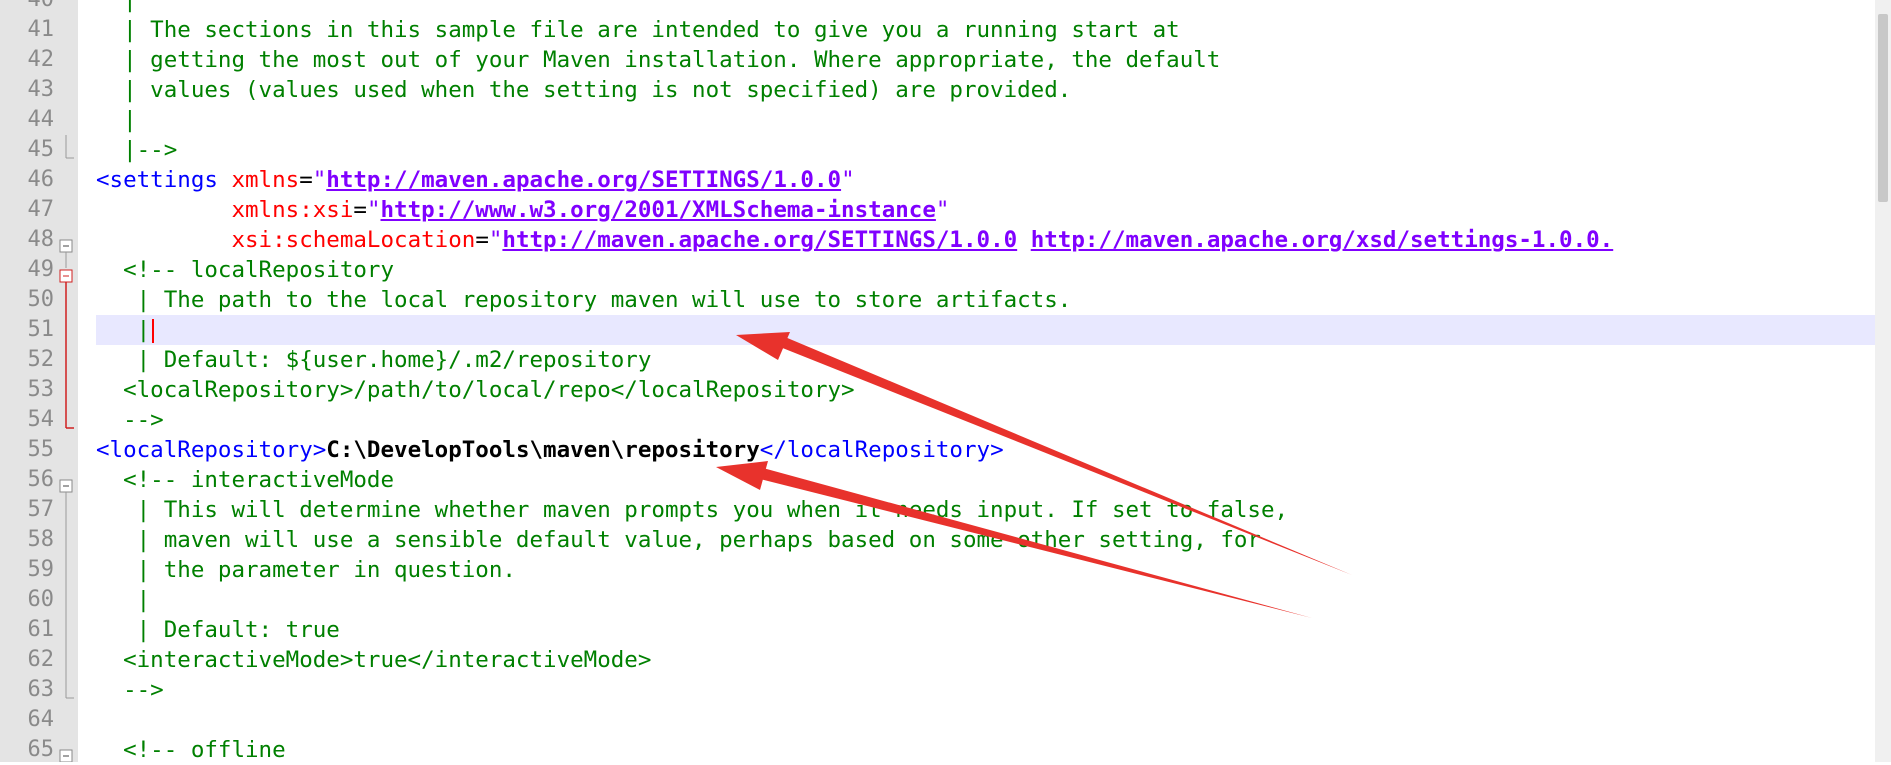 The height and width of the screenshot is (765, 1891). Describe the element at coordinates (41, 599) in the screenshot. I see `line-number: 60` at that location.